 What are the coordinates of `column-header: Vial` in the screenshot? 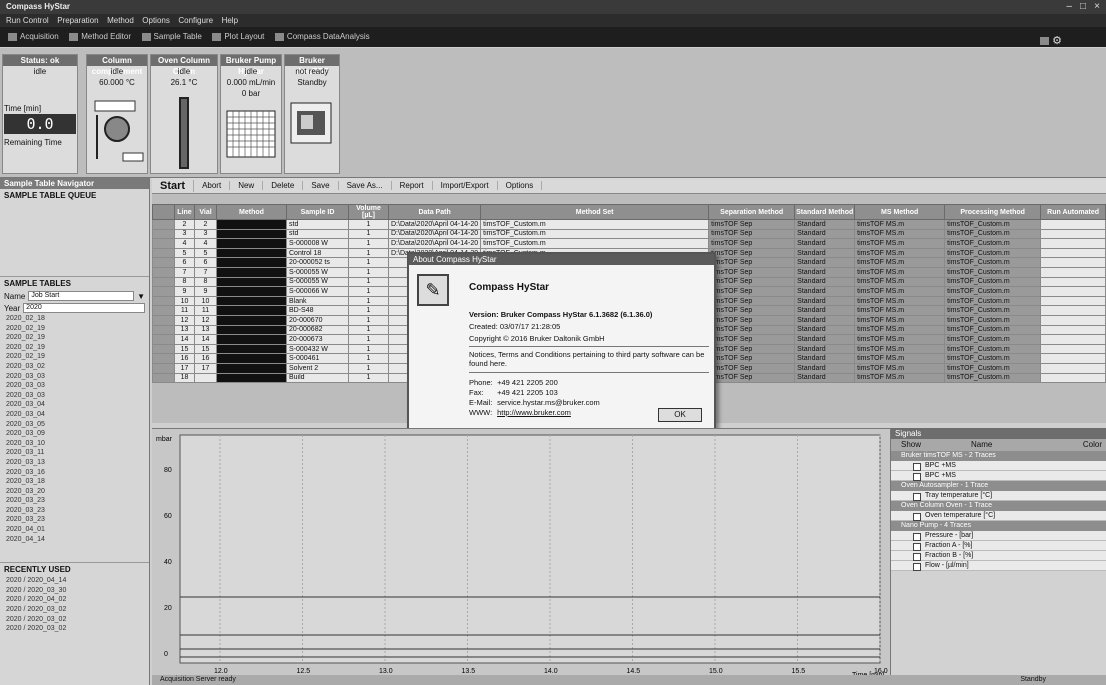 It's located at (205, 212).